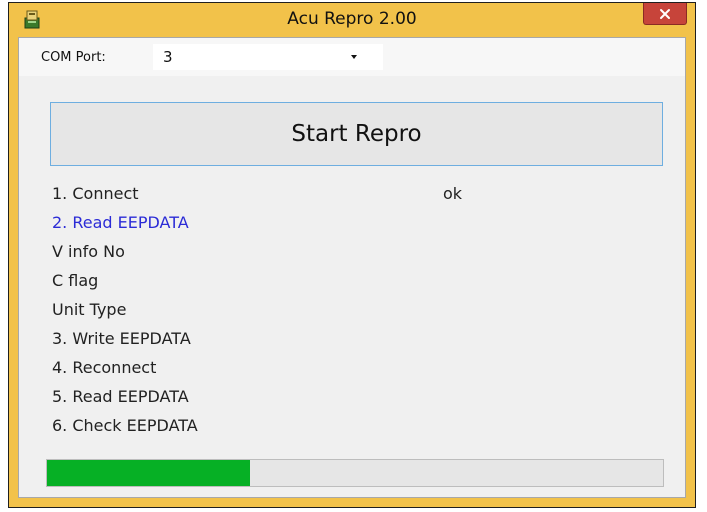 Image resolution: width=707 pixels, height=512 pixels. Describe the element at coordinates (95, 193) in the screenshot. I see `step-item: 1. Connect` at that location.